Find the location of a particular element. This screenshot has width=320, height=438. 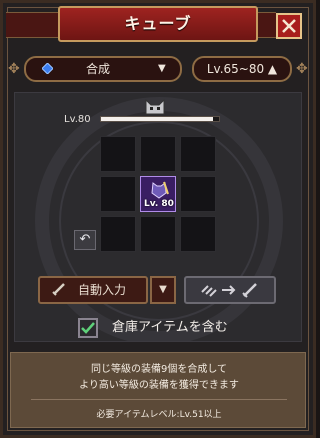

include-storage-label: 倉庫アイテムを含む is located at coordinates (170, 327).